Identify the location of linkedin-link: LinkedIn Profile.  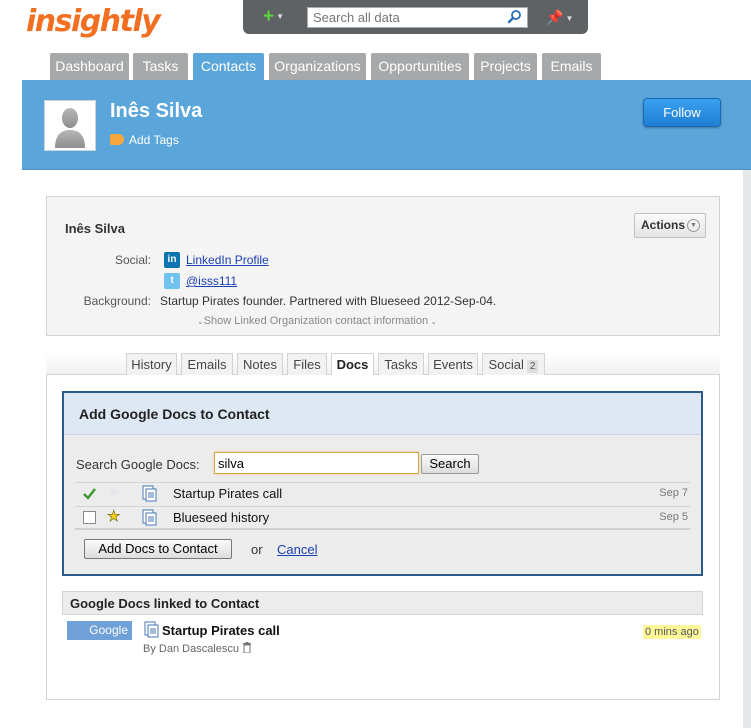
(227, 260).